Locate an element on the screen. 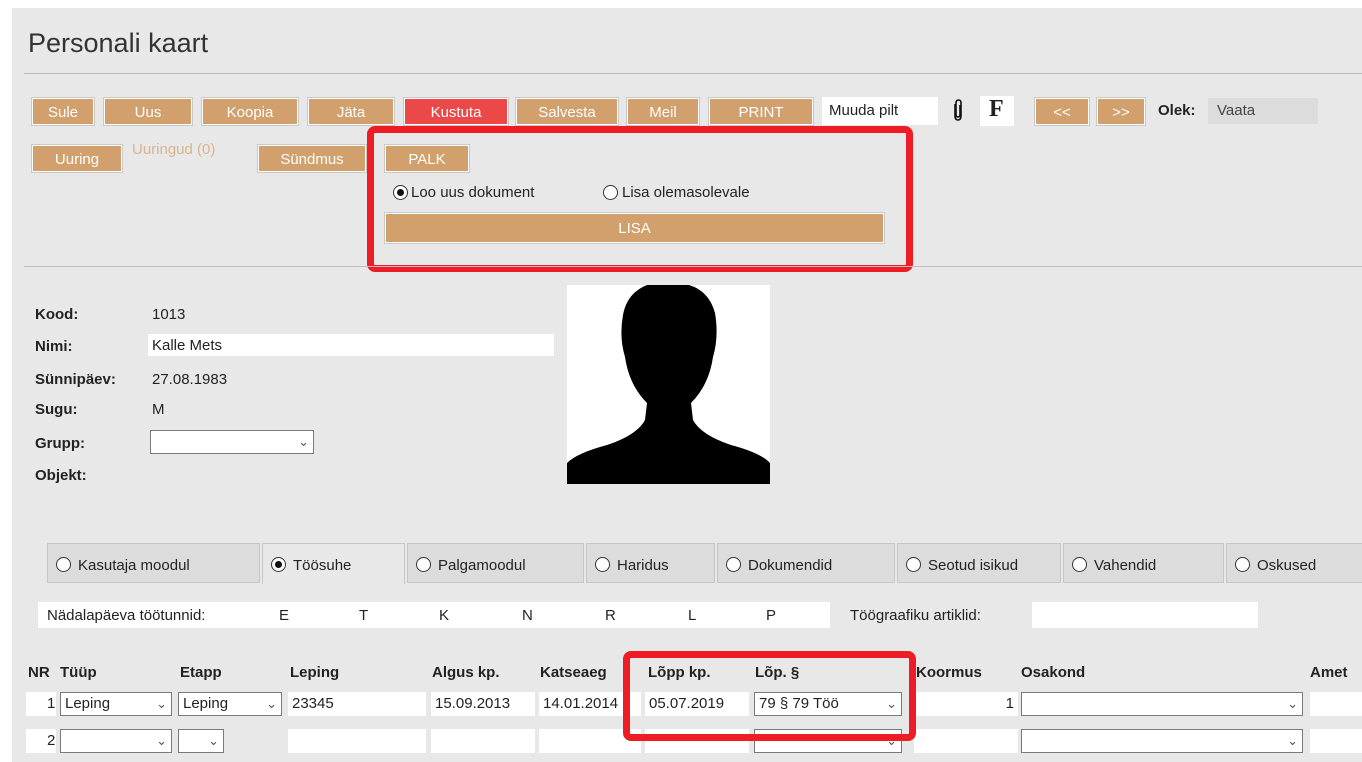 Image resolution: width=1362 pixels, height=762 pixels. tab-label: Dokumendid is located at coordinates (790, 565).